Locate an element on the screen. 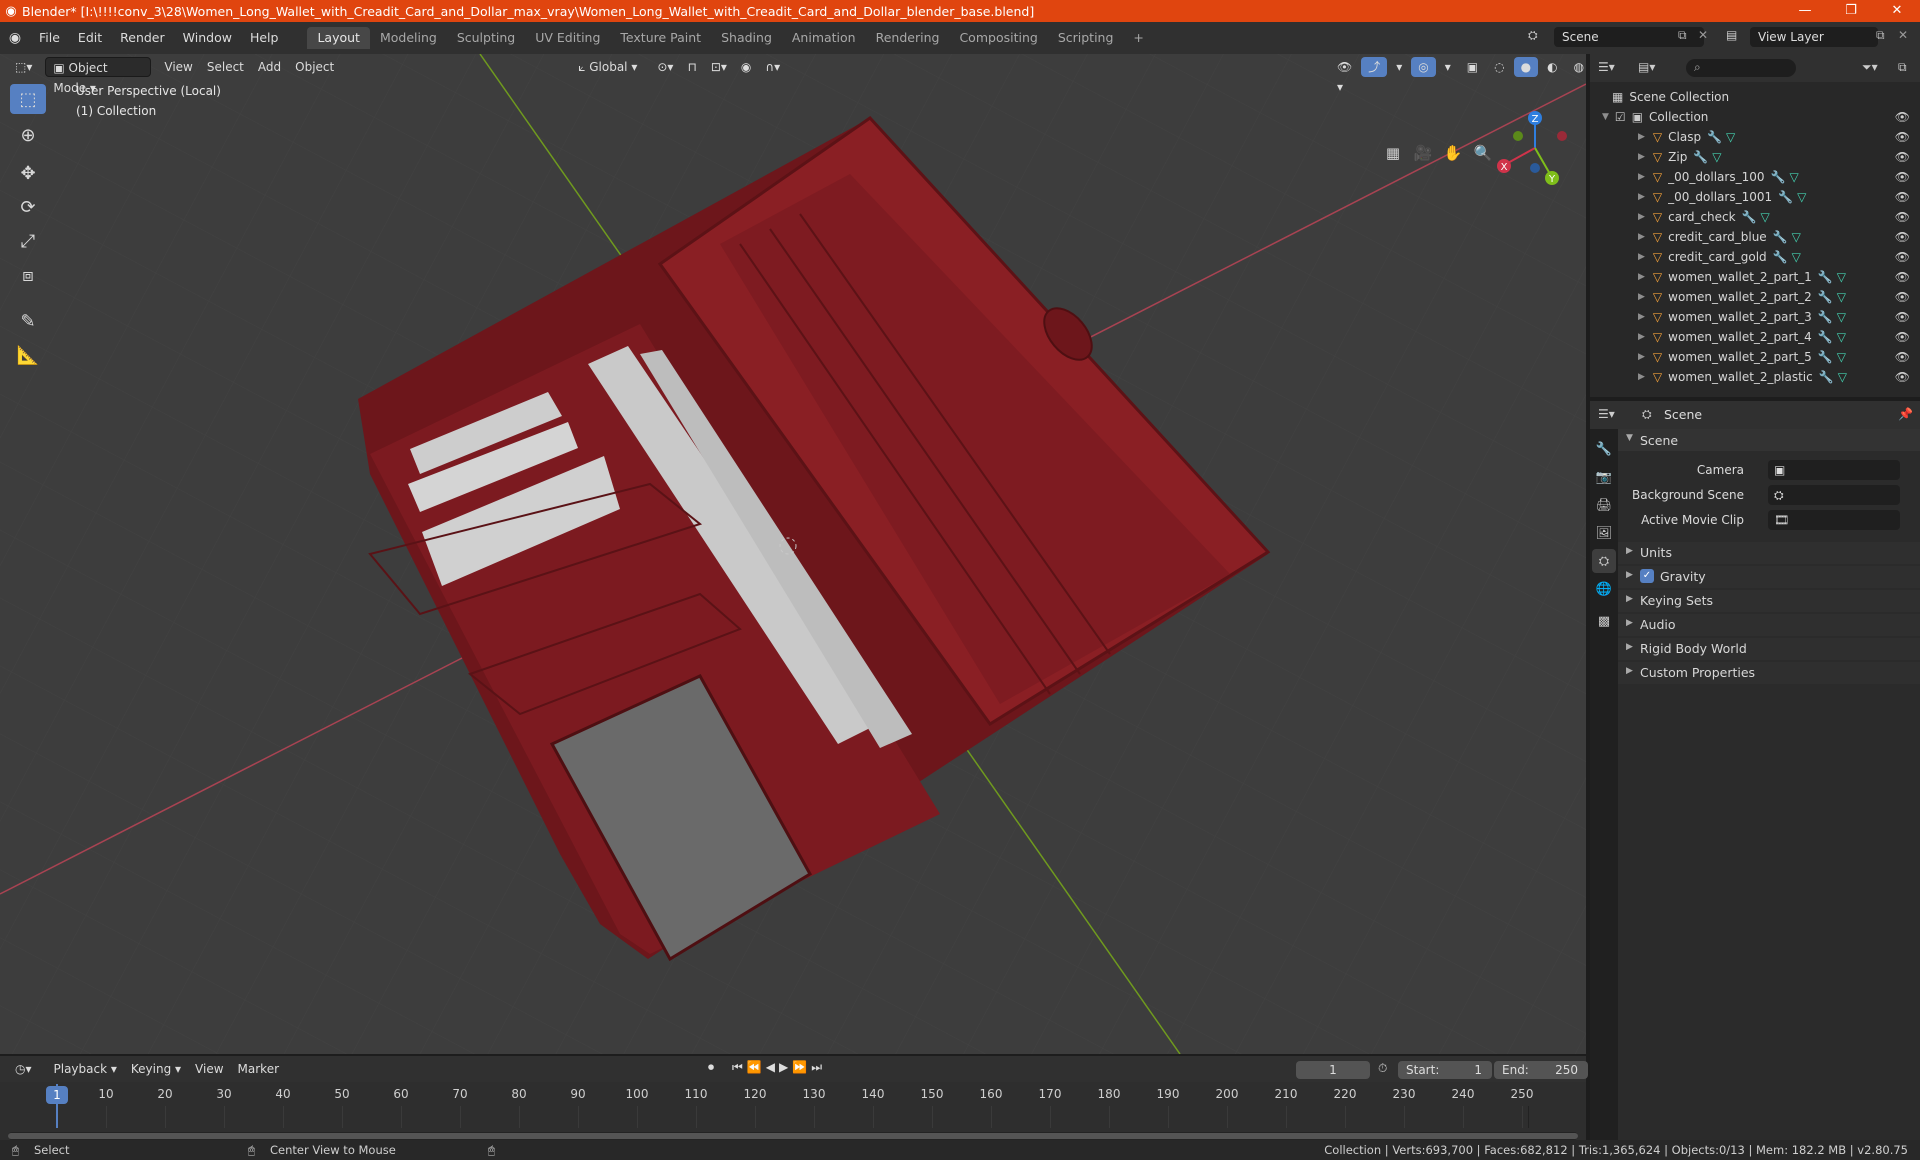  menu-window: Window is located at coordinates (207, 38).